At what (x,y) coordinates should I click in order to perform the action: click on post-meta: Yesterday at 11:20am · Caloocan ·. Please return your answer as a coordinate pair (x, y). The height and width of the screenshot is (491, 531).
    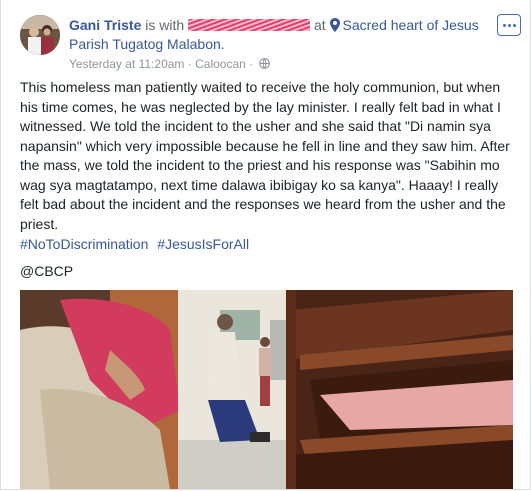
    Looking at the image, I should click on (169, 64).